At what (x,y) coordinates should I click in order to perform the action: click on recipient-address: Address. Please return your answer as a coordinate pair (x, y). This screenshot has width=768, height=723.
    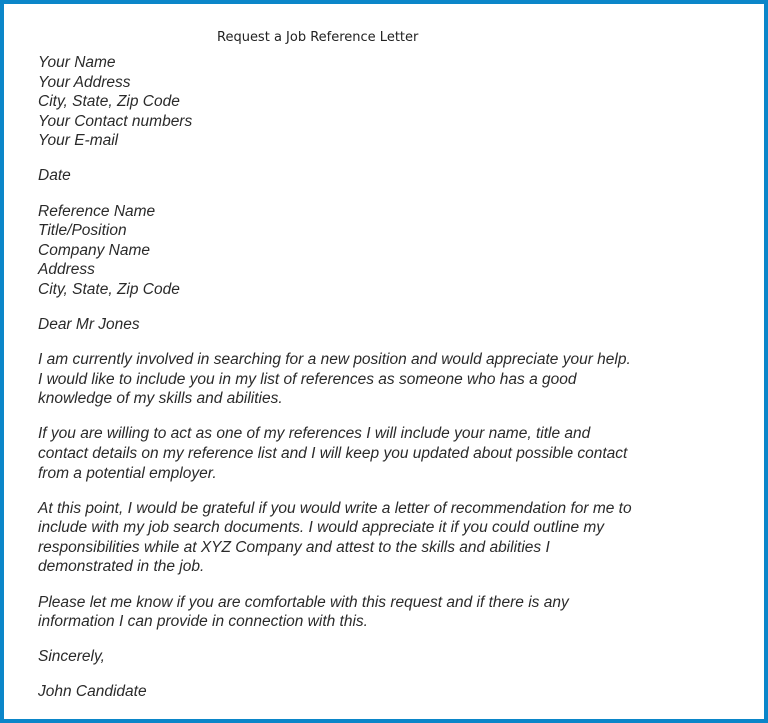
    Looking at the image, I should click on (66, 270).